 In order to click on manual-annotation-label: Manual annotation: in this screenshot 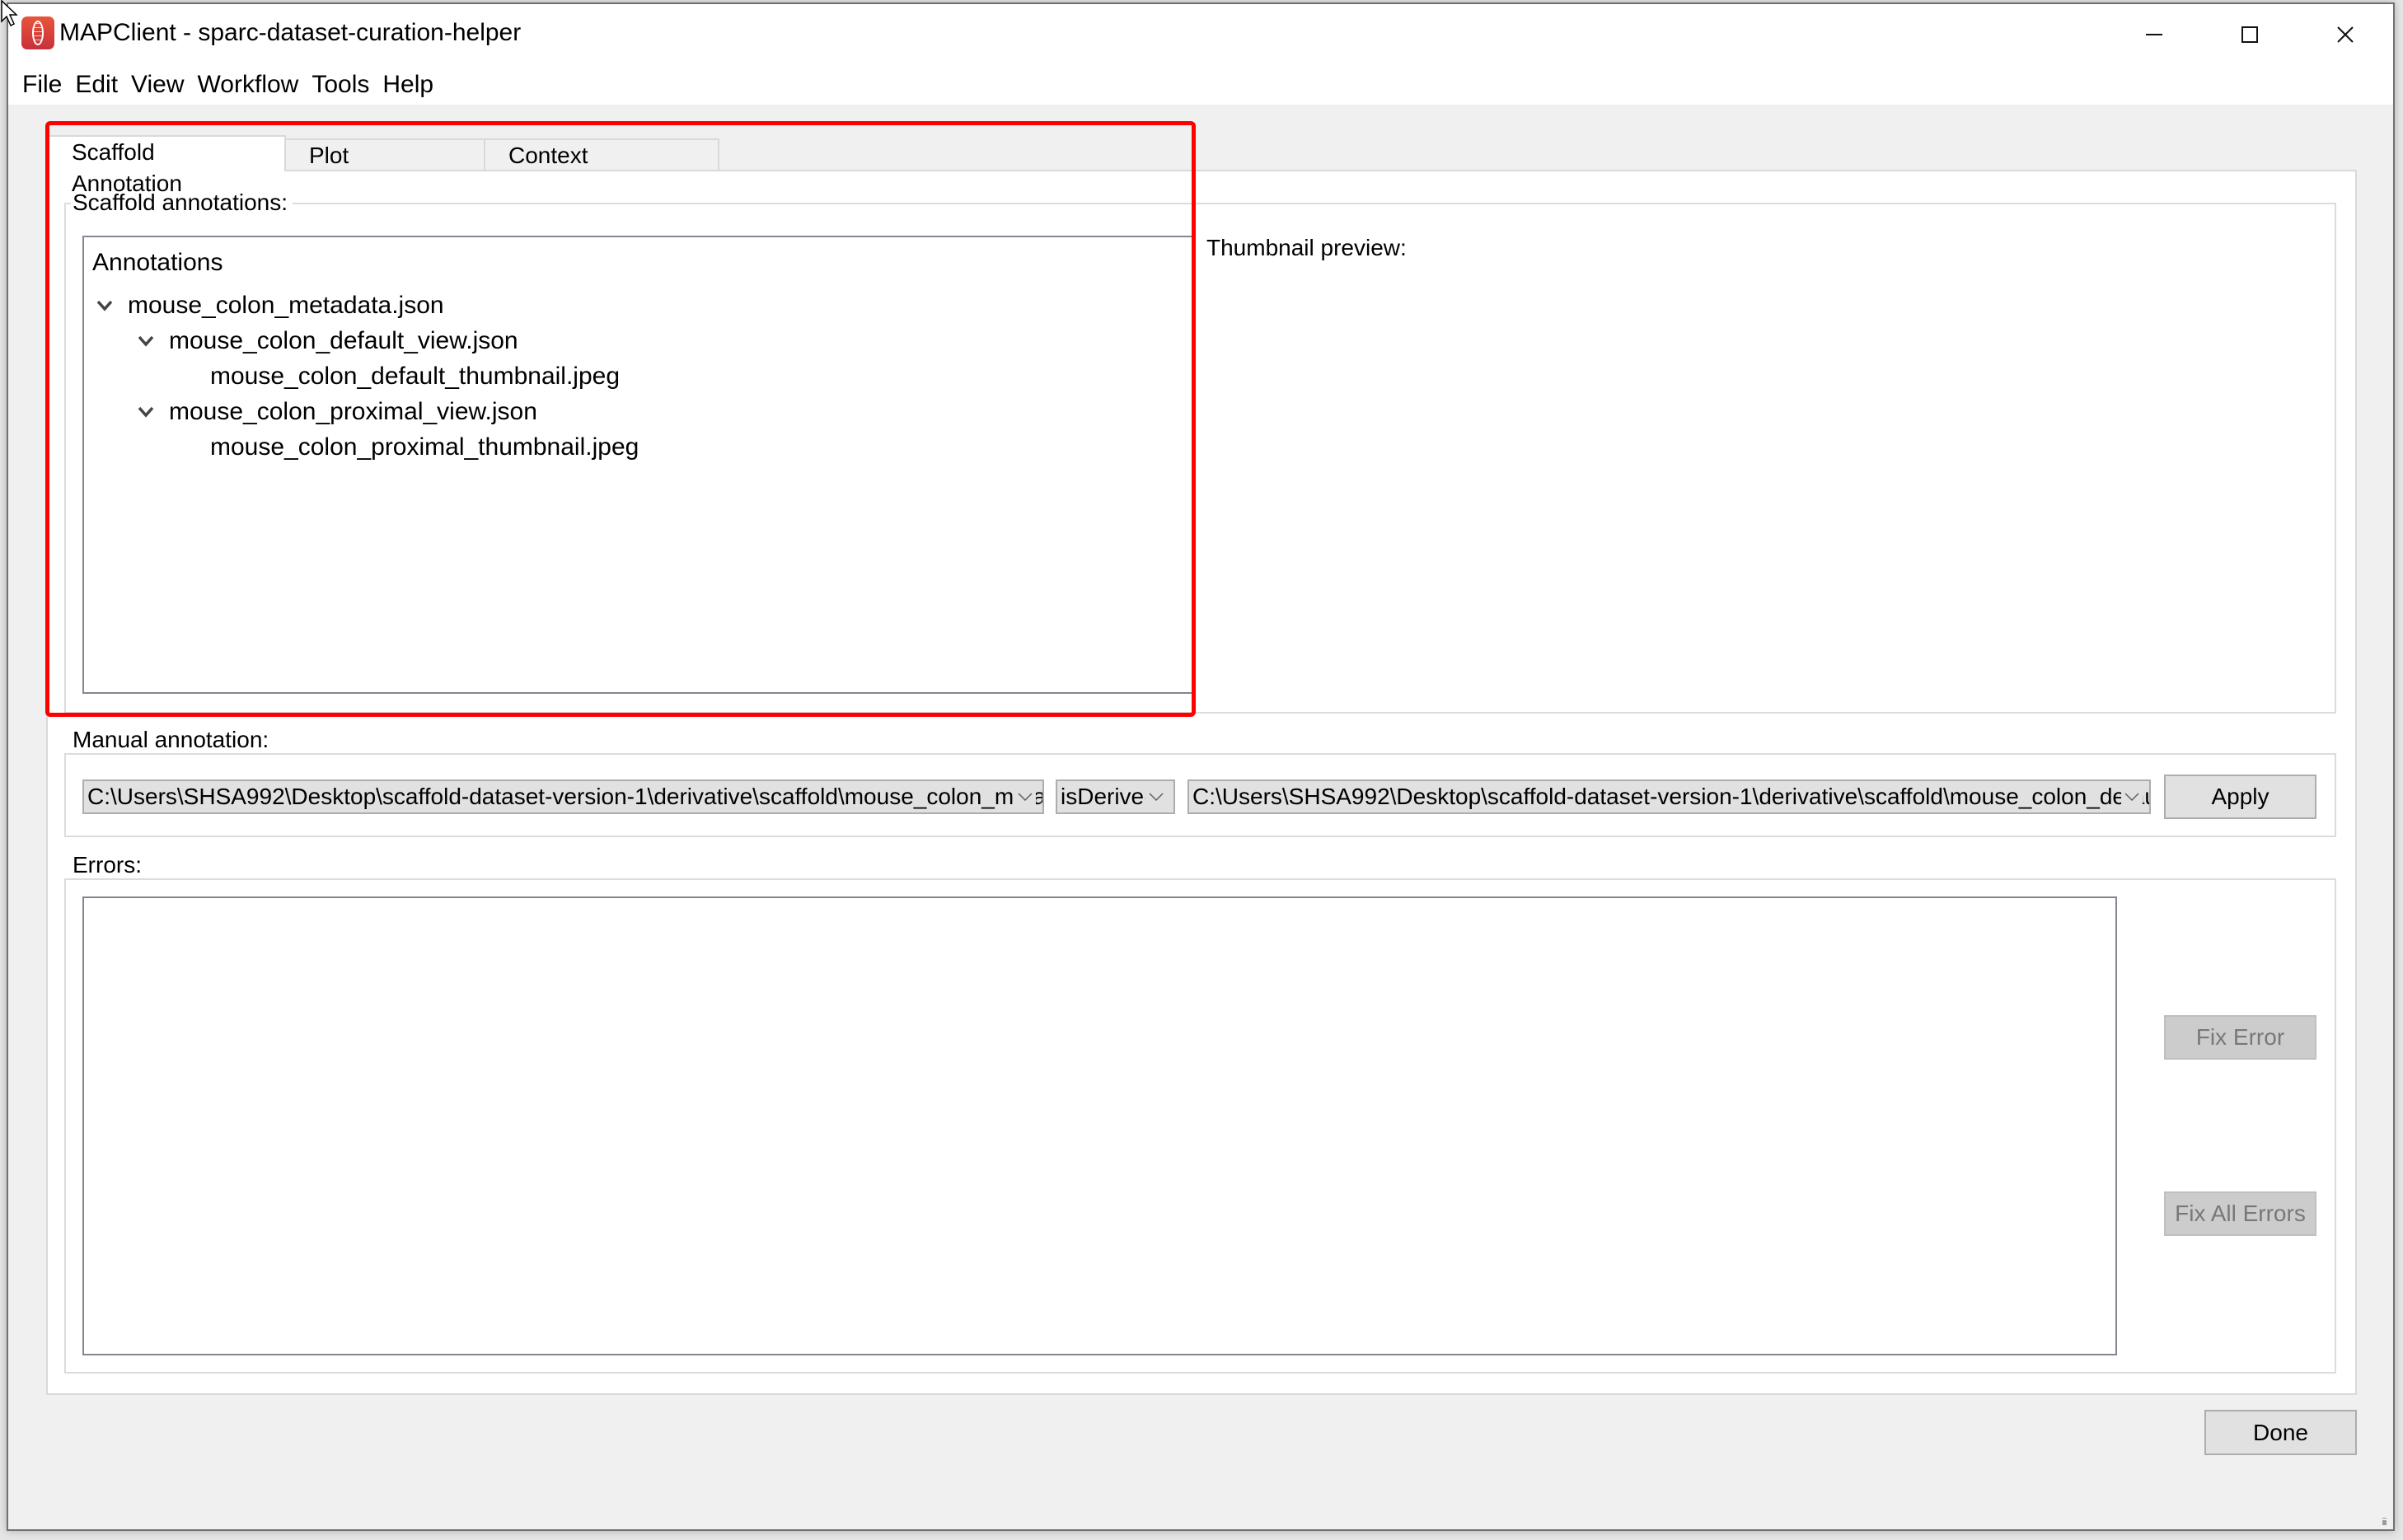, I will do `click(172, 740)`.